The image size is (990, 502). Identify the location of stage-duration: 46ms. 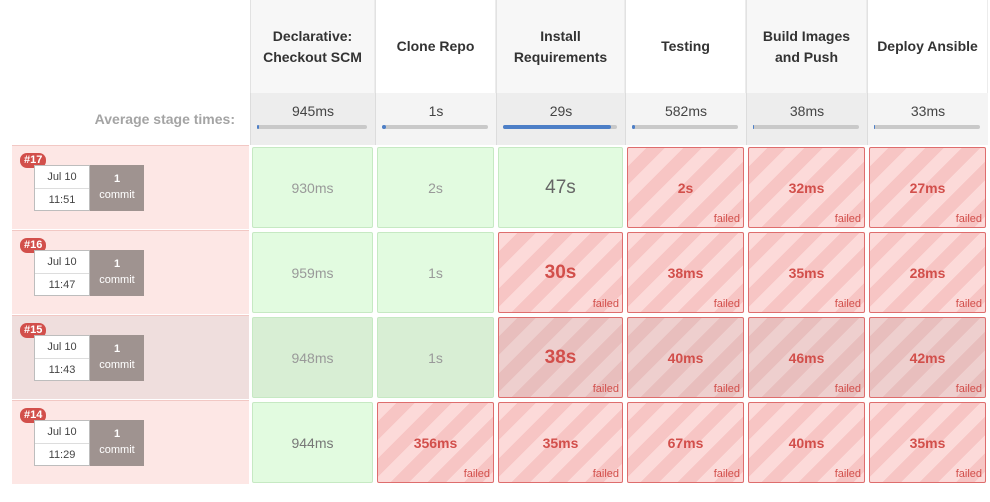
(806, 357).